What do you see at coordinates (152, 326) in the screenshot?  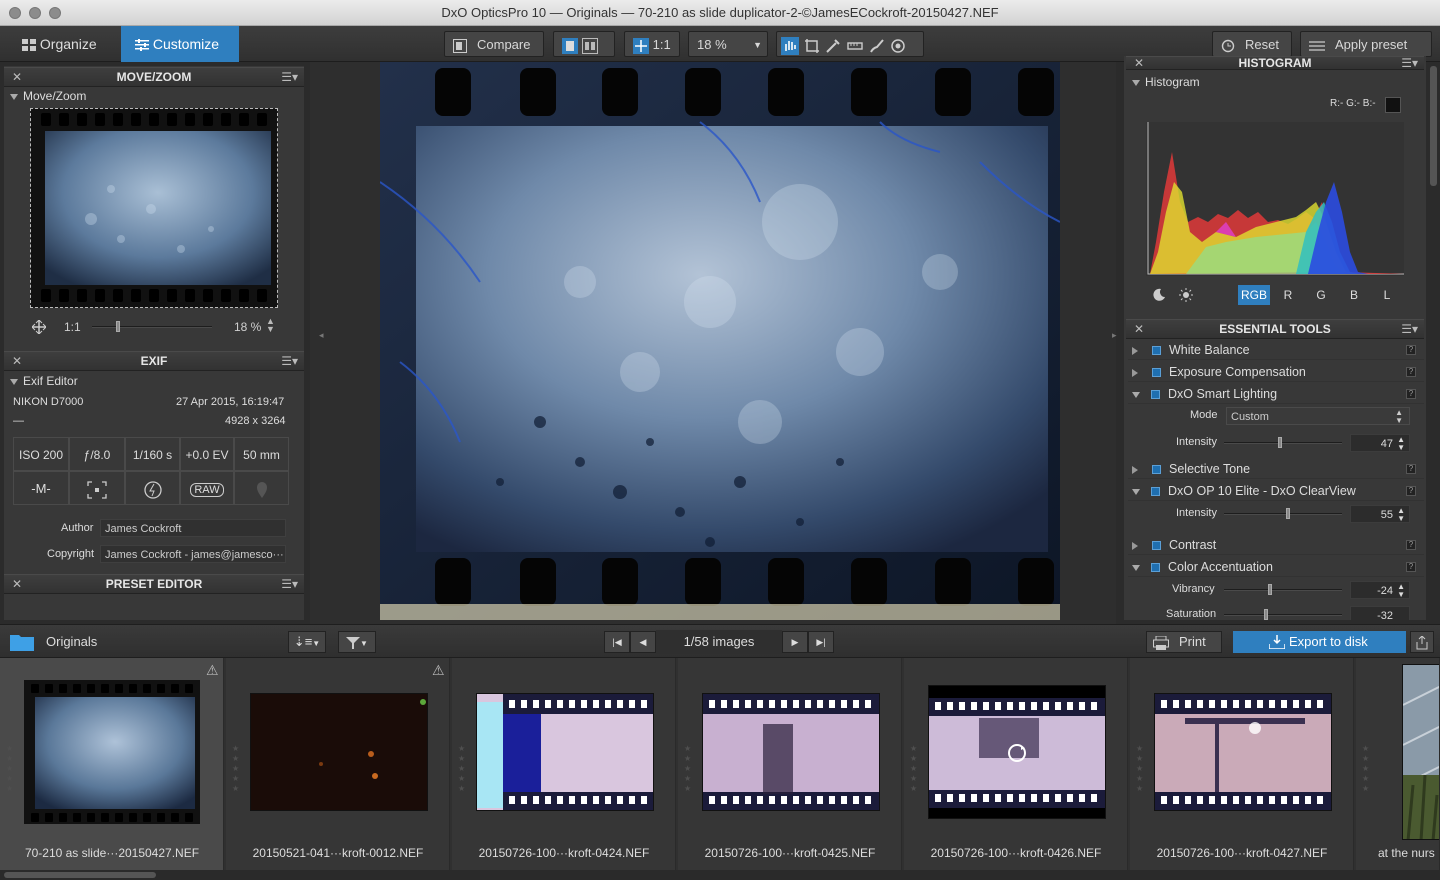 I see `zoom-slider` at bounding box center [152, 326].